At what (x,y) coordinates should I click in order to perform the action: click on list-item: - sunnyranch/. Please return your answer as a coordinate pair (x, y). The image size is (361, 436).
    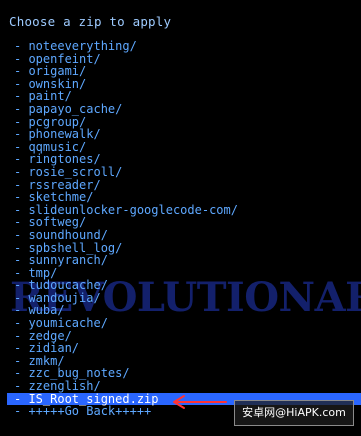
    Looking at the image, I should click on (186, 260).